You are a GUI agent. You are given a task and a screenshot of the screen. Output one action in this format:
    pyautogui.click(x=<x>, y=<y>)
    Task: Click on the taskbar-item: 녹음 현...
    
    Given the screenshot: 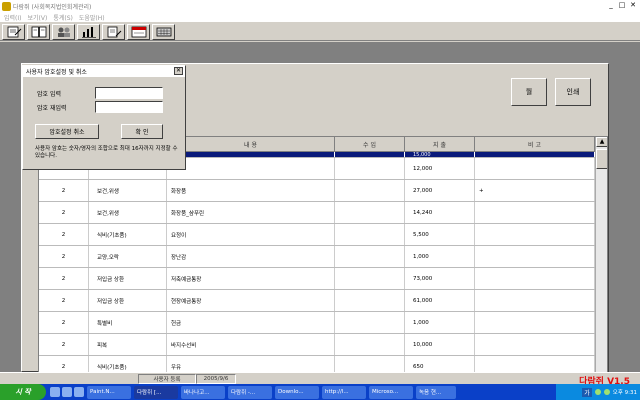 What is the action you would take?
    pyautogui.click(x=436, y=392)
    